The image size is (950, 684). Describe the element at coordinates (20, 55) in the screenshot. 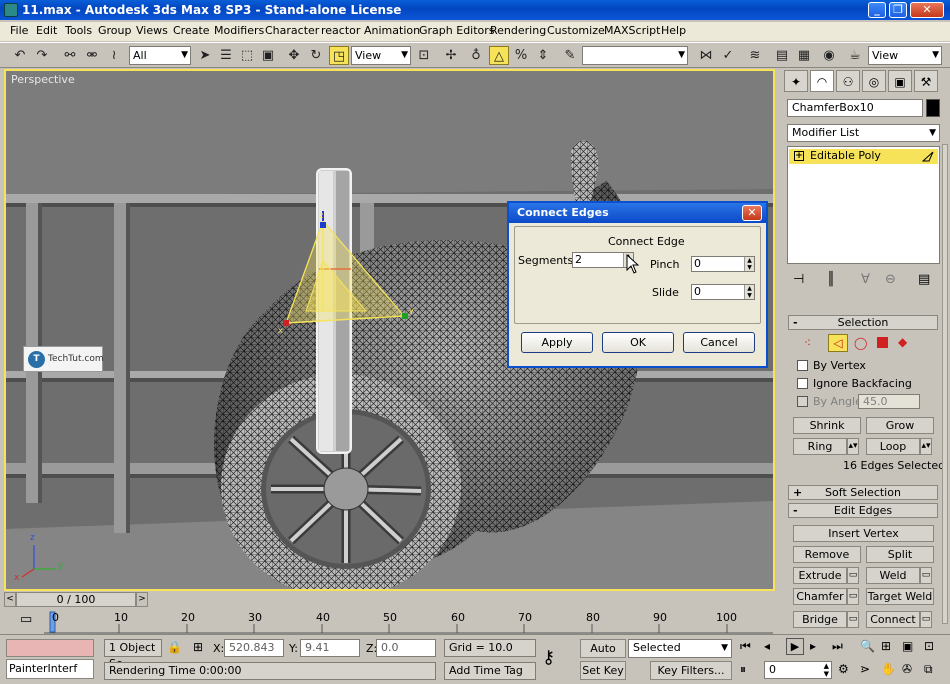

I see `undo-icon: ↶` at that location.